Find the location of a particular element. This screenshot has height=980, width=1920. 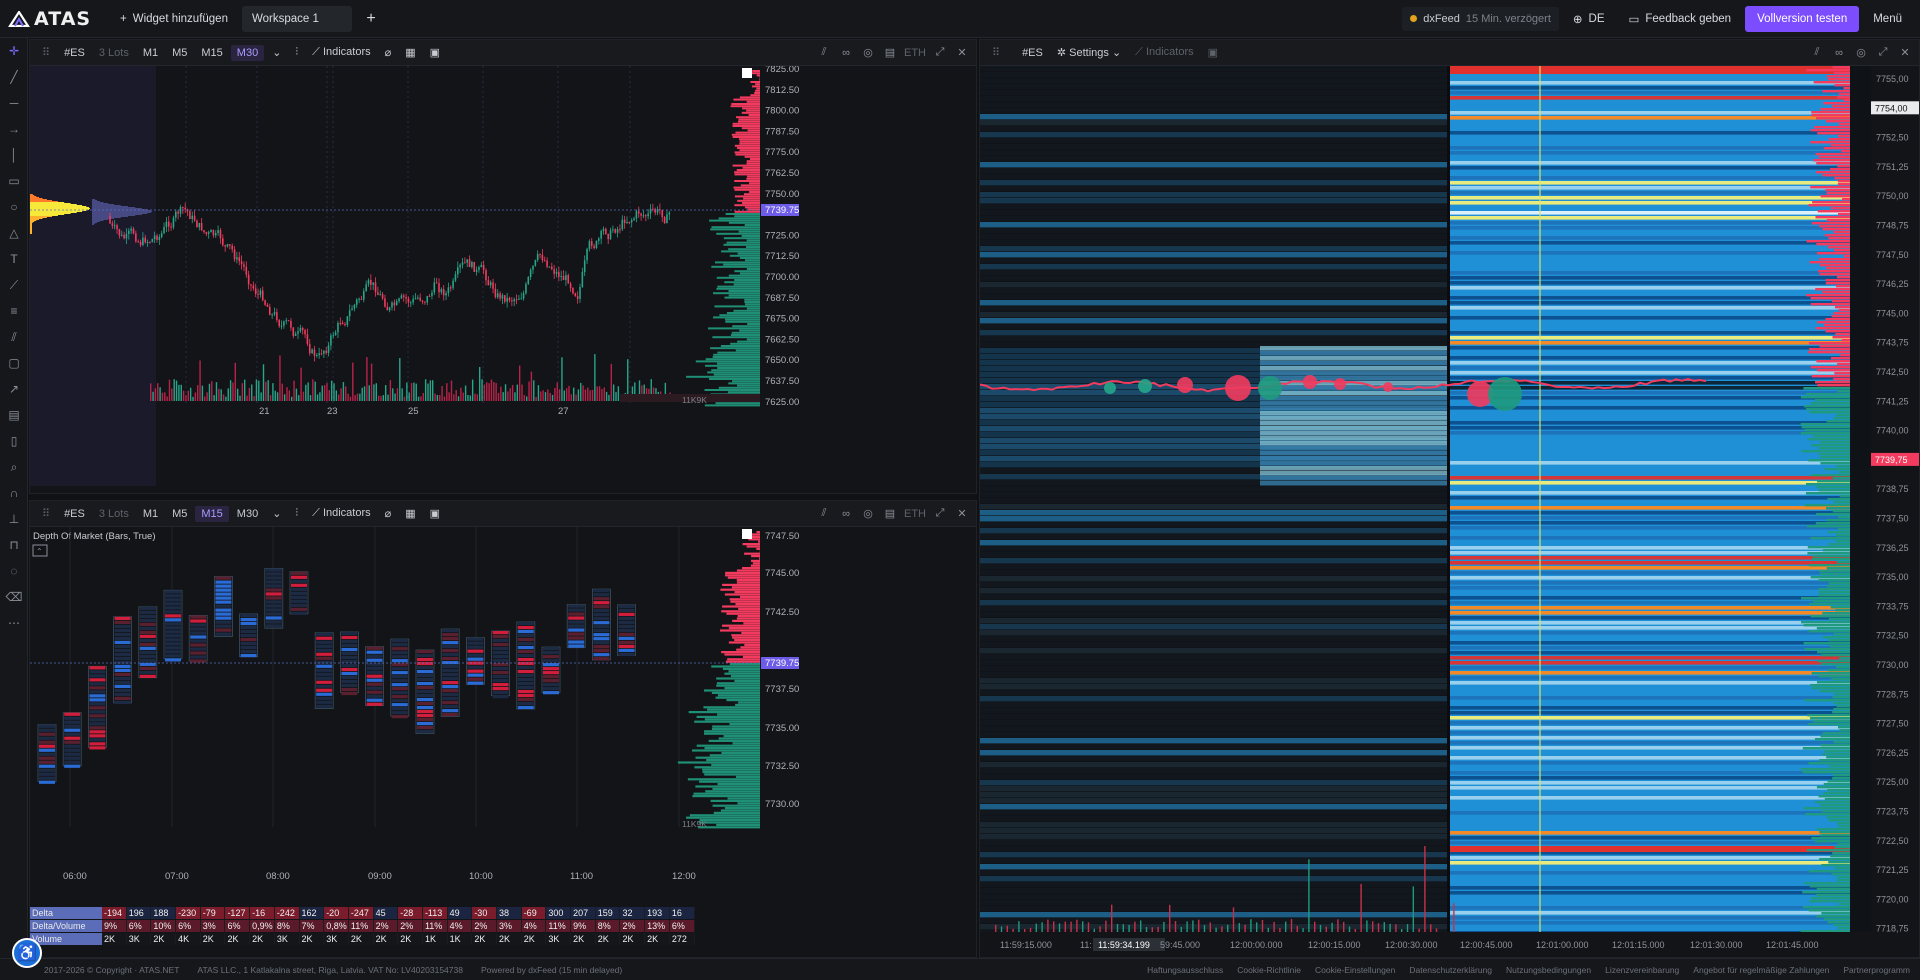

add-workspace-icon: + is located at coordinates (371, 19).